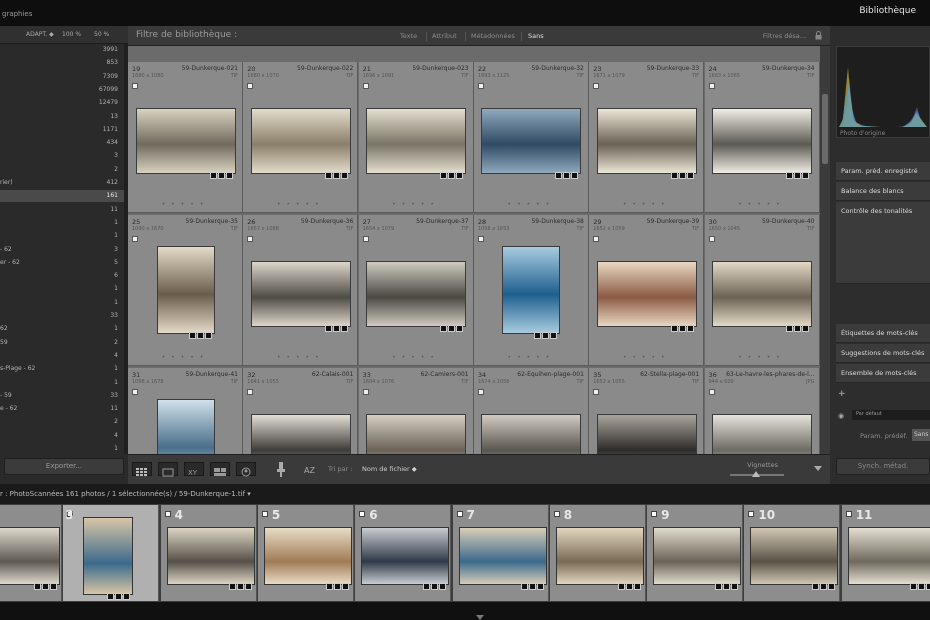 This screenshot has width=930, height=620. What do you see at coordinates (500, 553) in the screenshot?
I see `filmstrip-frame: 7` at bounding box center [500, 553].